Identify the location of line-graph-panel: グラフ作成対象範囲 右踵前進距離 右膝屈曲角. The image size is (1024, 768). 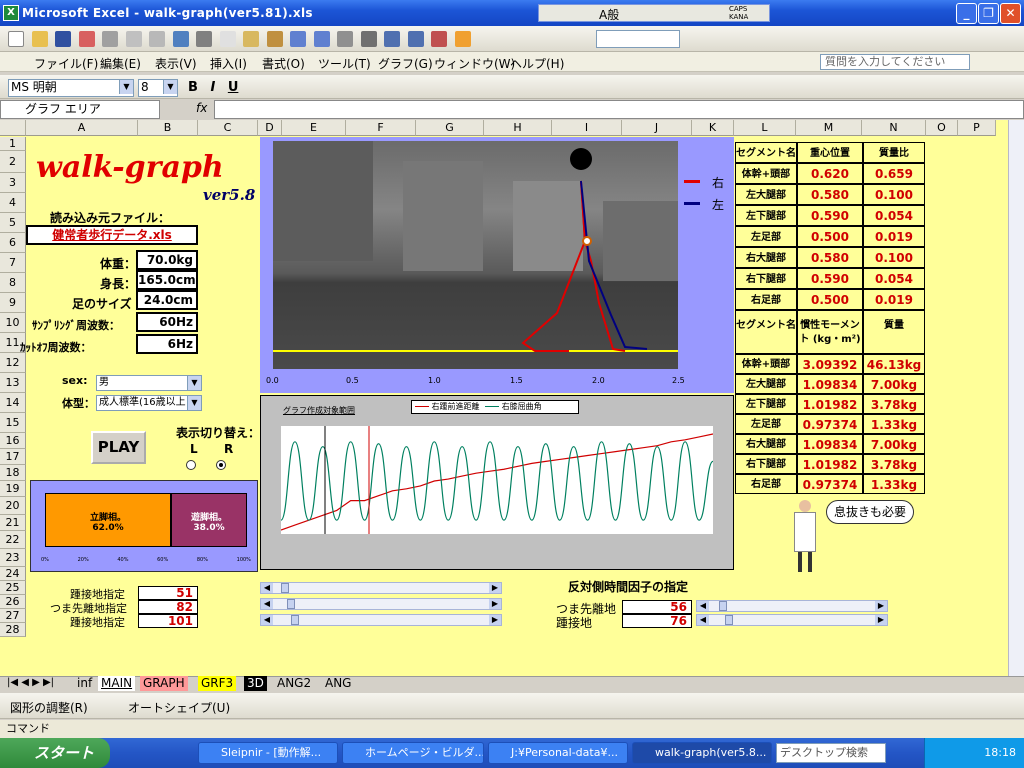
(497, 482).